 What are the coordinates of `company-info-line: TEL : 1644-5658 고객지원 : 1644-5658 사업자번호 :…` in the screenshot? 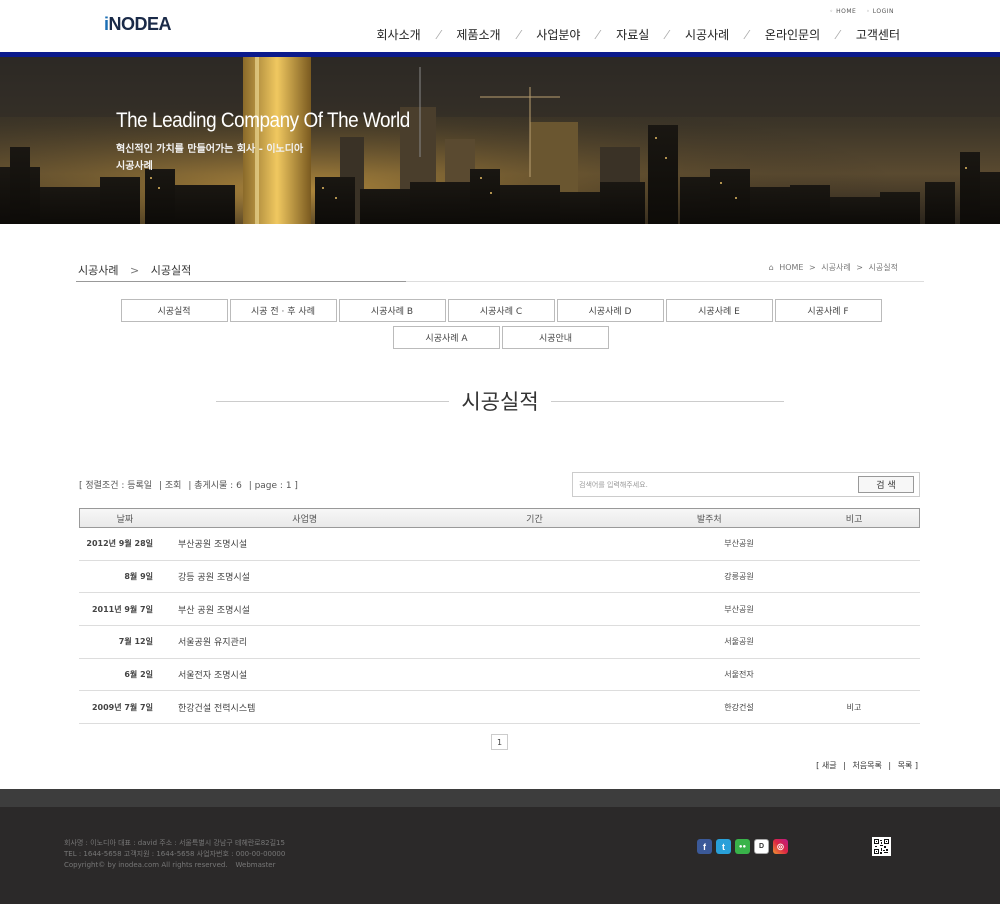 It's located at (175, 854).